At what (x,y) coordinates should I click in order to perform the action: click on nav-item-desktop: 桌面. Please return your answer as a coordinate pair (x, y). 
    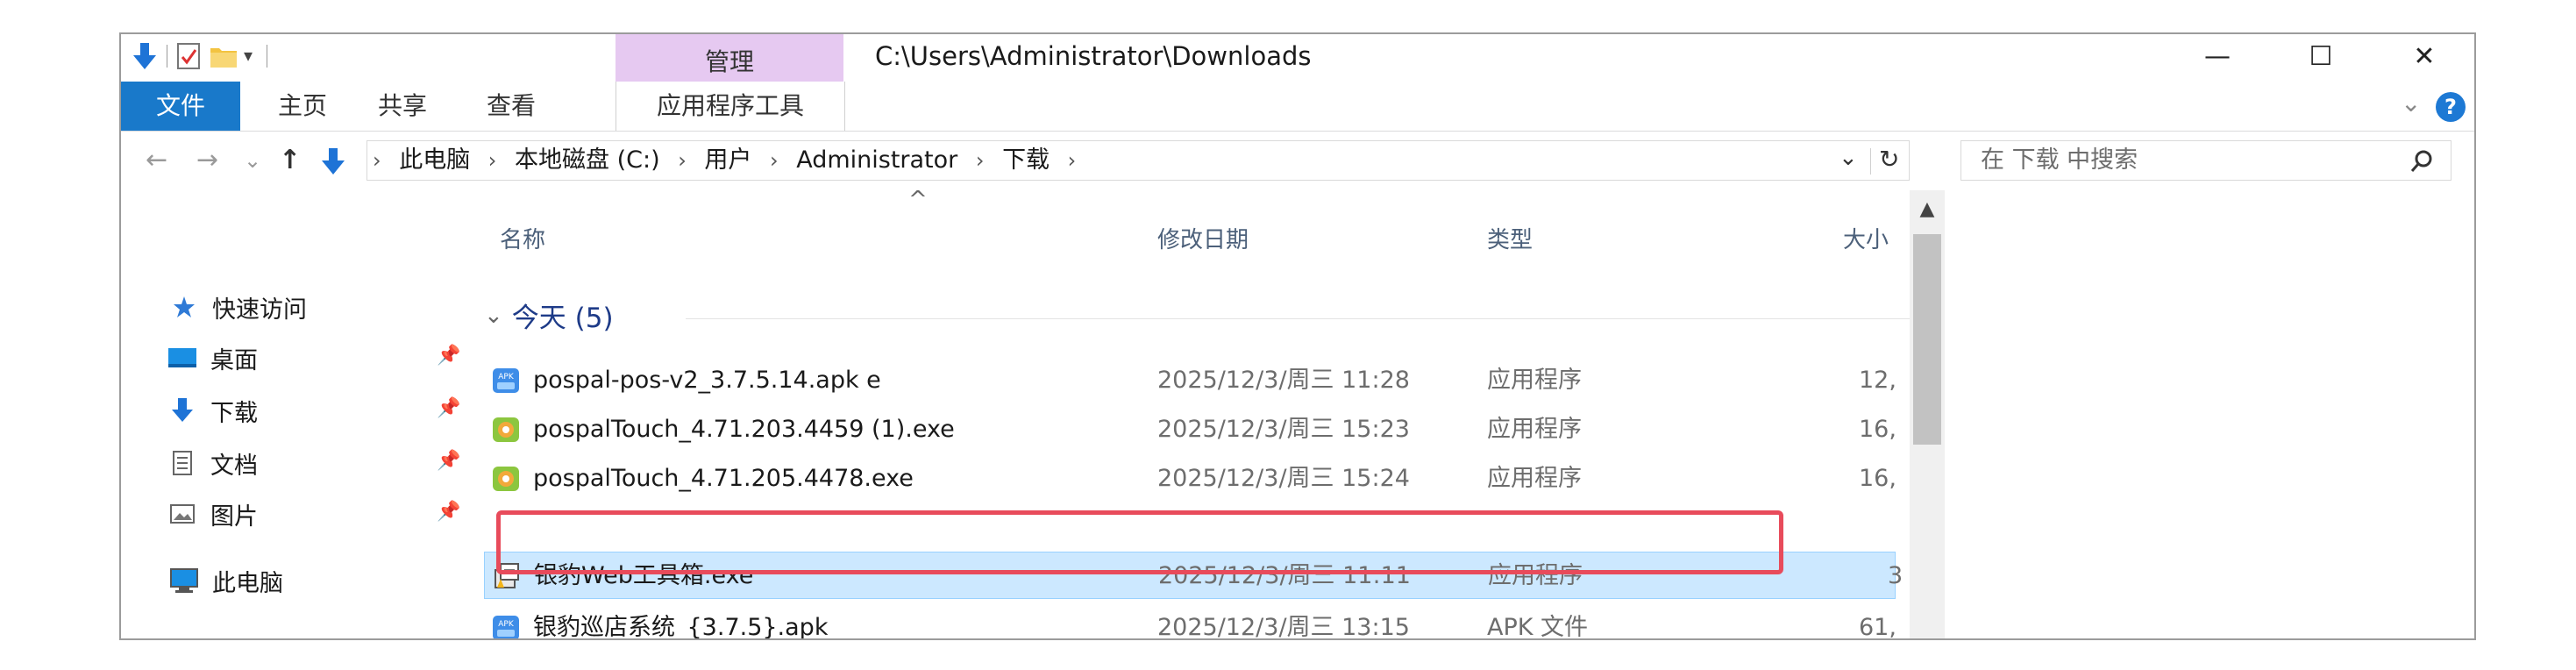
    Looking at the image, I should click on (211, 358).